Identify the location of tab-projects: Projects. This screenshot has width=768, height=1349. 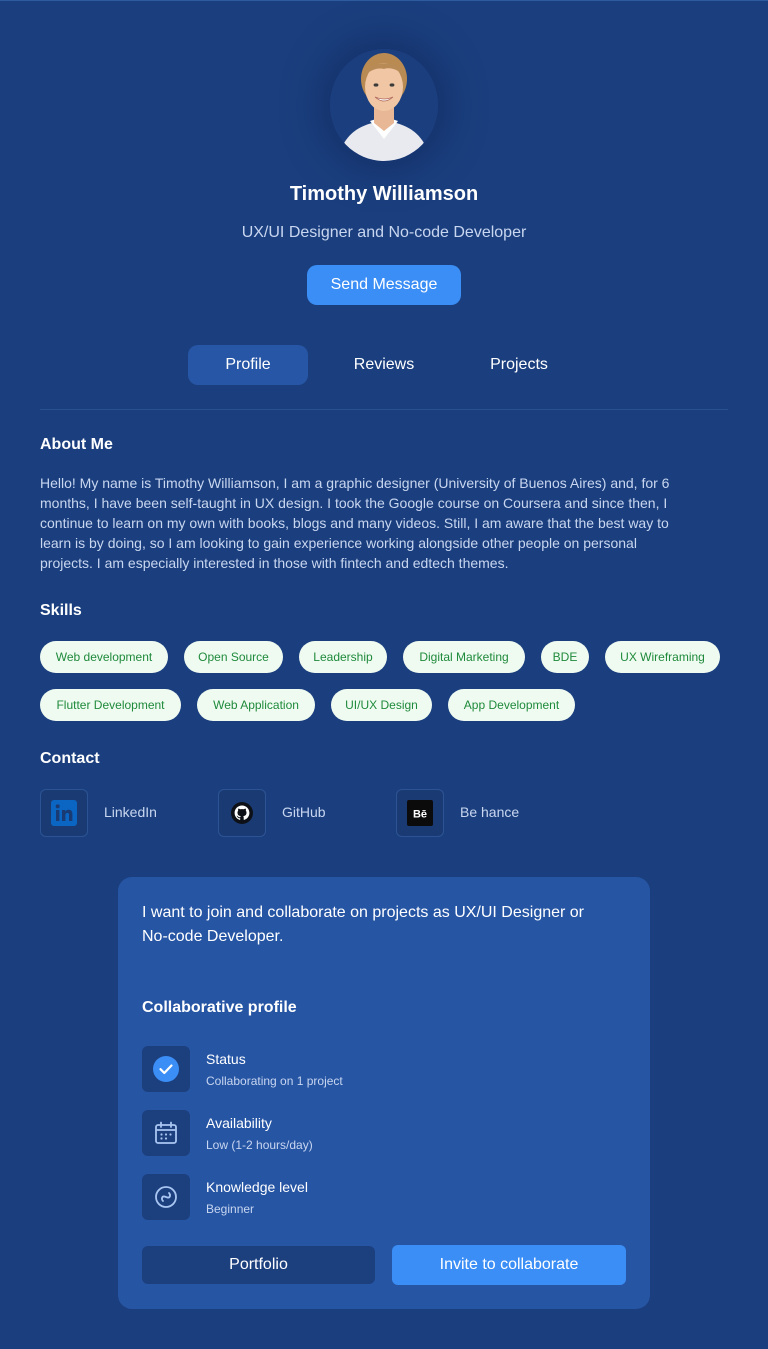
(519, 365).